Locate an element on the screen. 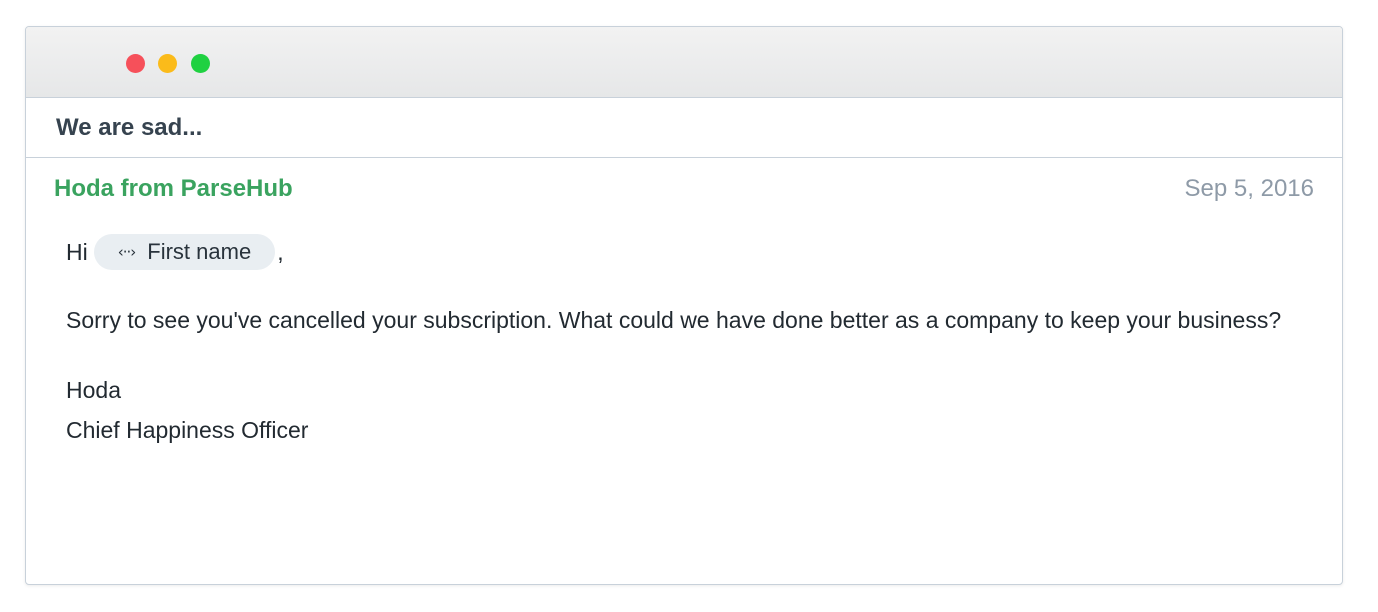 Image resolution: width=1378 pixels, height=612 pixels. greeting-line: Hi ‹··› First name , is located at coordinates (684, 252).